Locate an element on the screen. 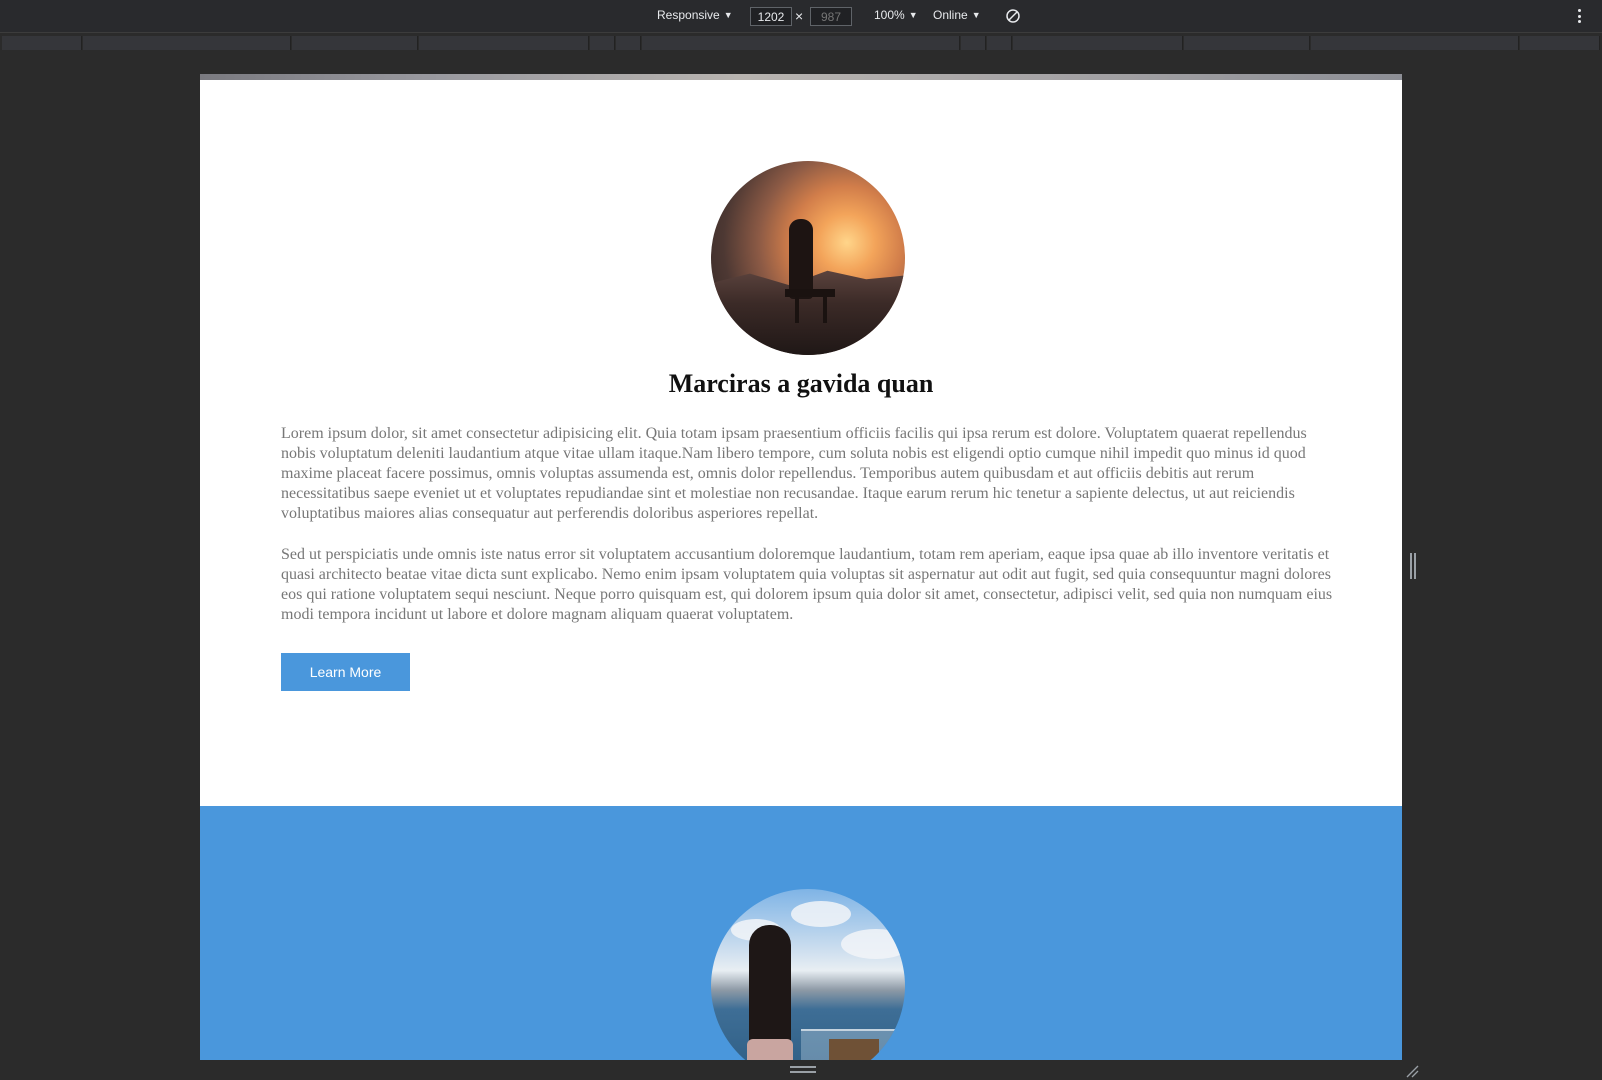 The height and width of the screenshot is (1080, 1602). device-mode-label: Responsive is located at coordinates (688, 15).